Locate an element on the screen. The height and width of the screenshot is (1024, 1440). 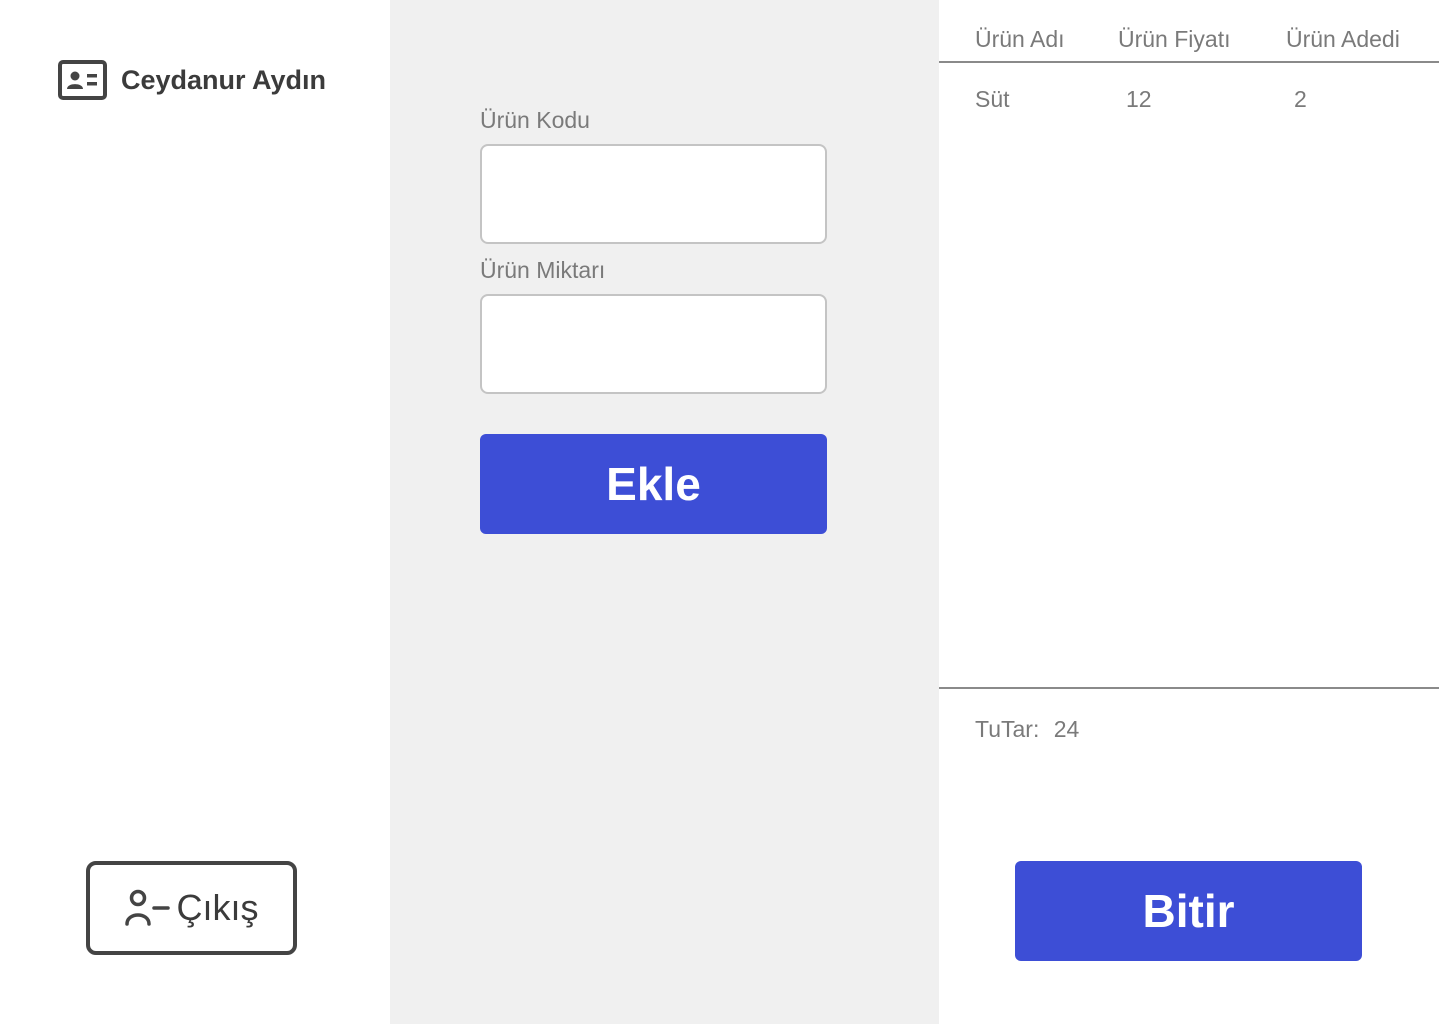
product-code-label: Ürün Kodu is located at coordinates (535, 120).